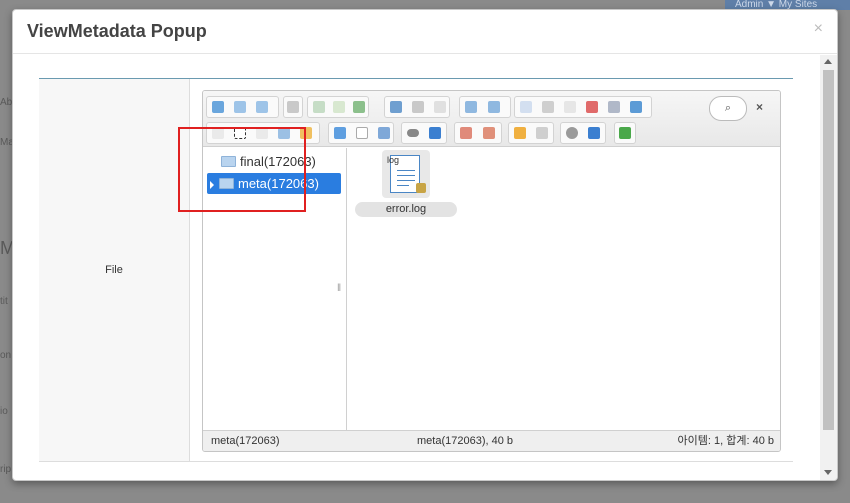  I want to click on resize-handle: ‖, so click(339, 288).